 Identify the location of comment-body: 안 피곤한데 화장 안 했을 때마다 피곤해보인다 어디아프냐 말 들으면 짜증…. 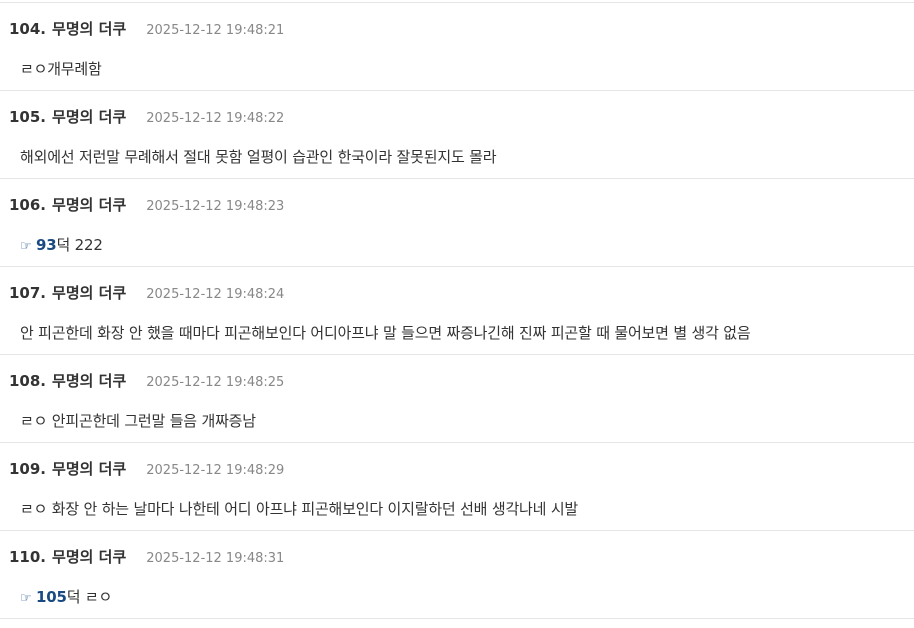
(466, 332).